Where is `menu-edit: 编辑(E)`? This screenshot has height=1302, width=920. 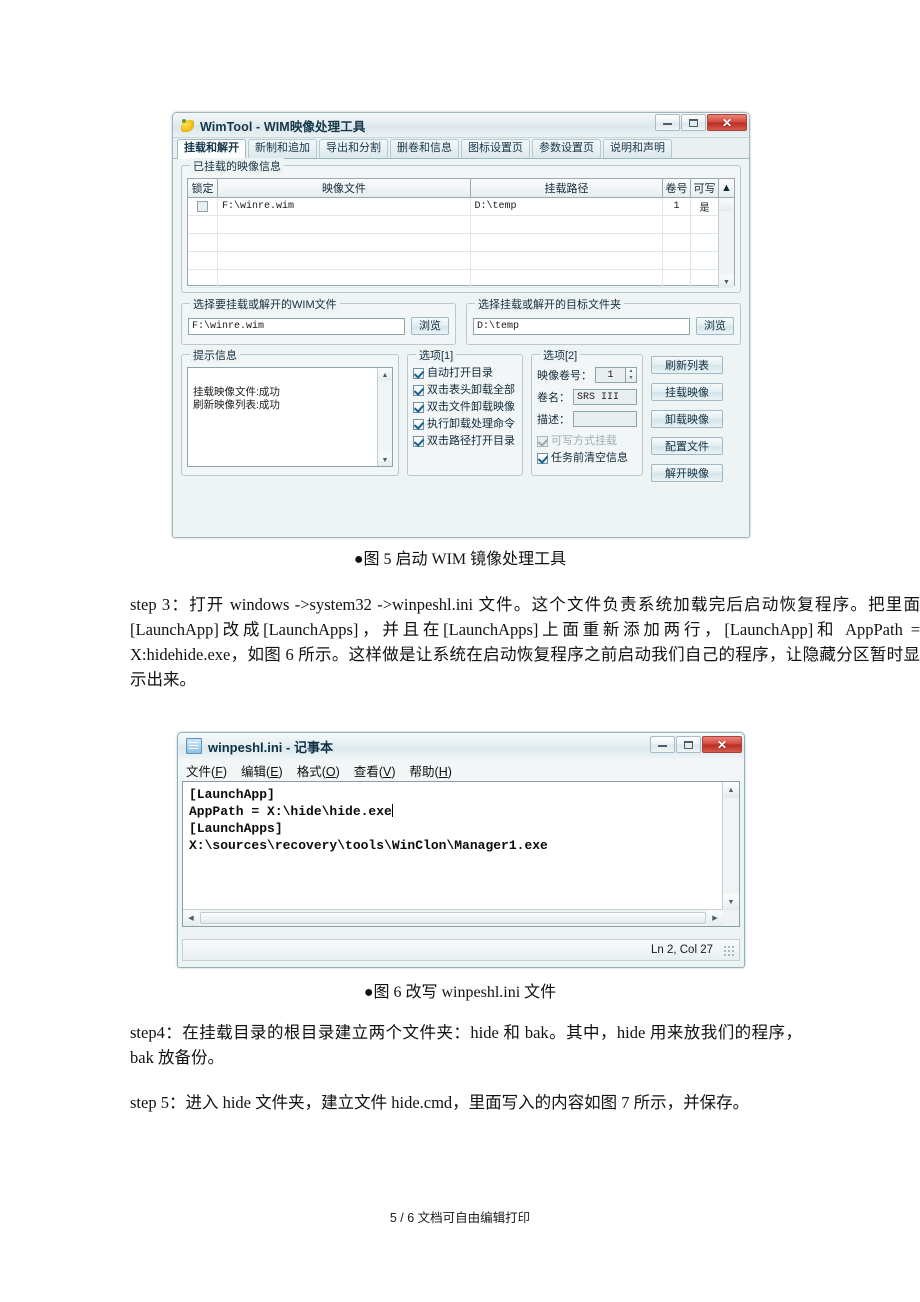 menu-edit: 编辑(E) is located at coordinates (262, 770).